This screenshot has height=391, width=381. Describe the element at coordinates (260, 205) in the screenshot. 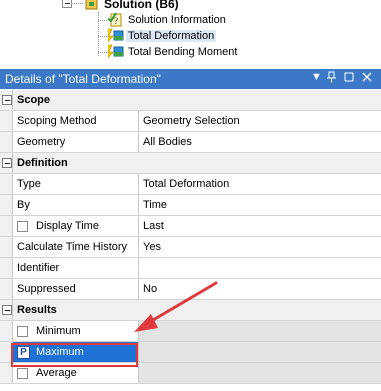

I see `property-value: Time` at that location.